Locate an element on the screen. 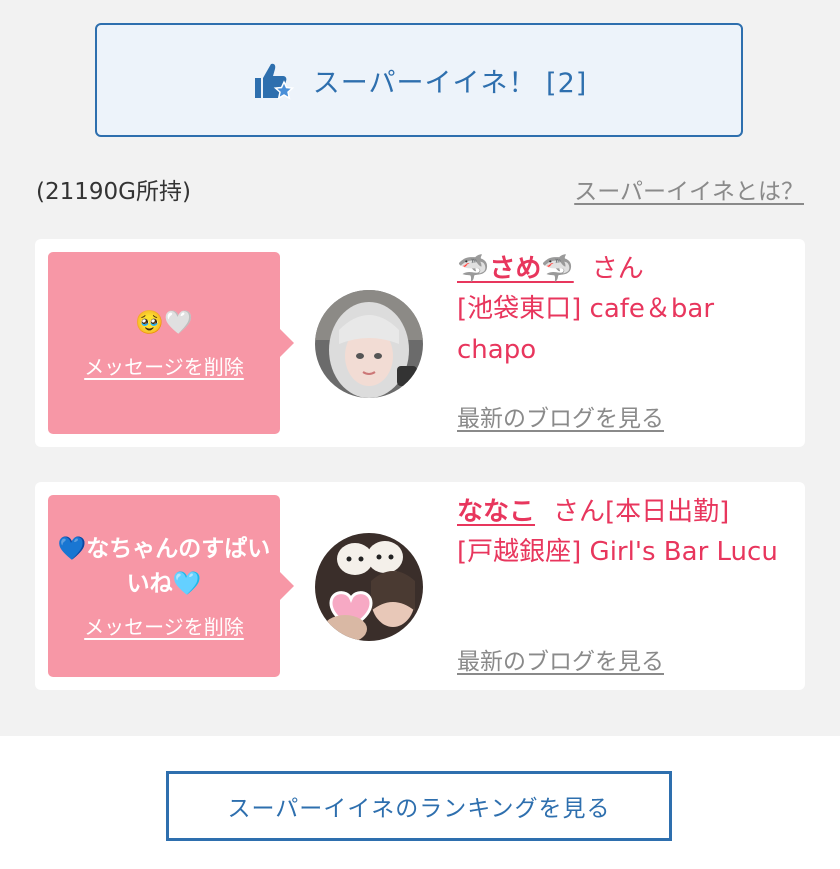  super-like-button: スーパーイイネ！ [2] is located at coordinates (419, 80).